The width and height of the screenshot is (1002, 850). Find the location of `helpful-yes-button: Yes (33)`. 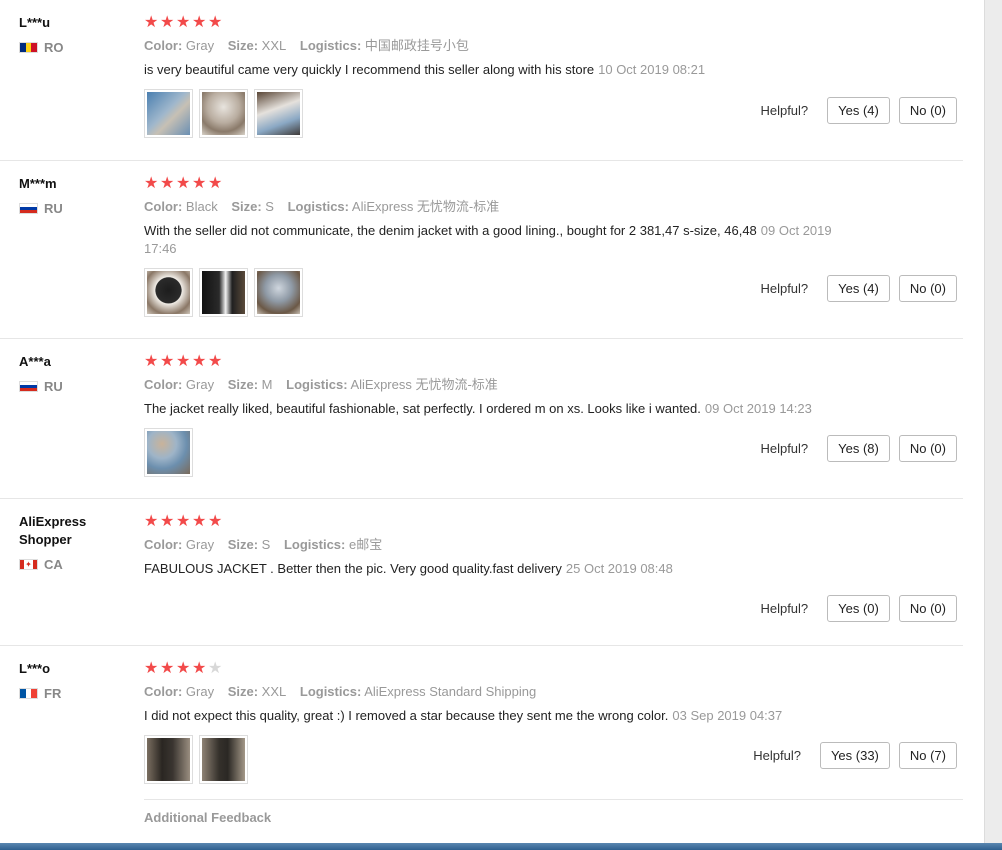

helpful-yes-button: Yes (33) is located at coordinates (854, 755).